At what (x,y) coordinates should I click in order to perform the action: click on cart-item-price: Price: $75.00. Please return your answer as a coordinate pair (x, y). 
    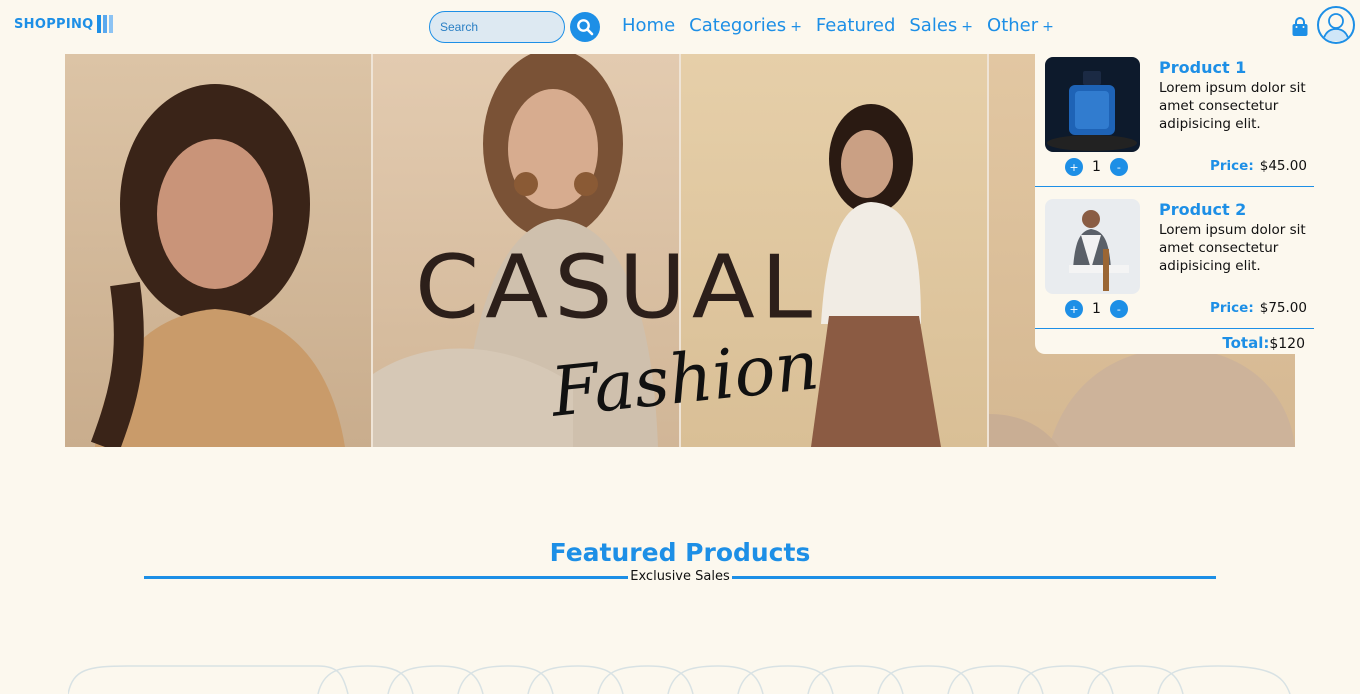
    Looking at the image, I should click on (1255, 308).